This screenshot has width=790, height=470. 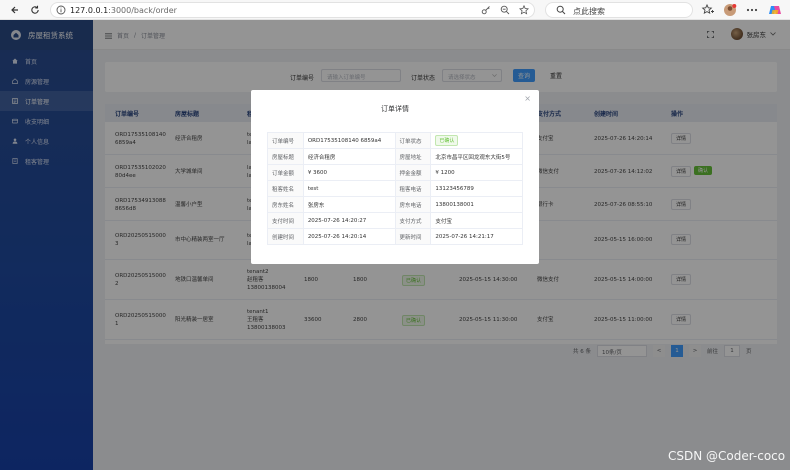 What do you see at coordinates (285, 236) in the screenshot?
I see `detail-key: 创建时间` at bounding box center [285, 236].